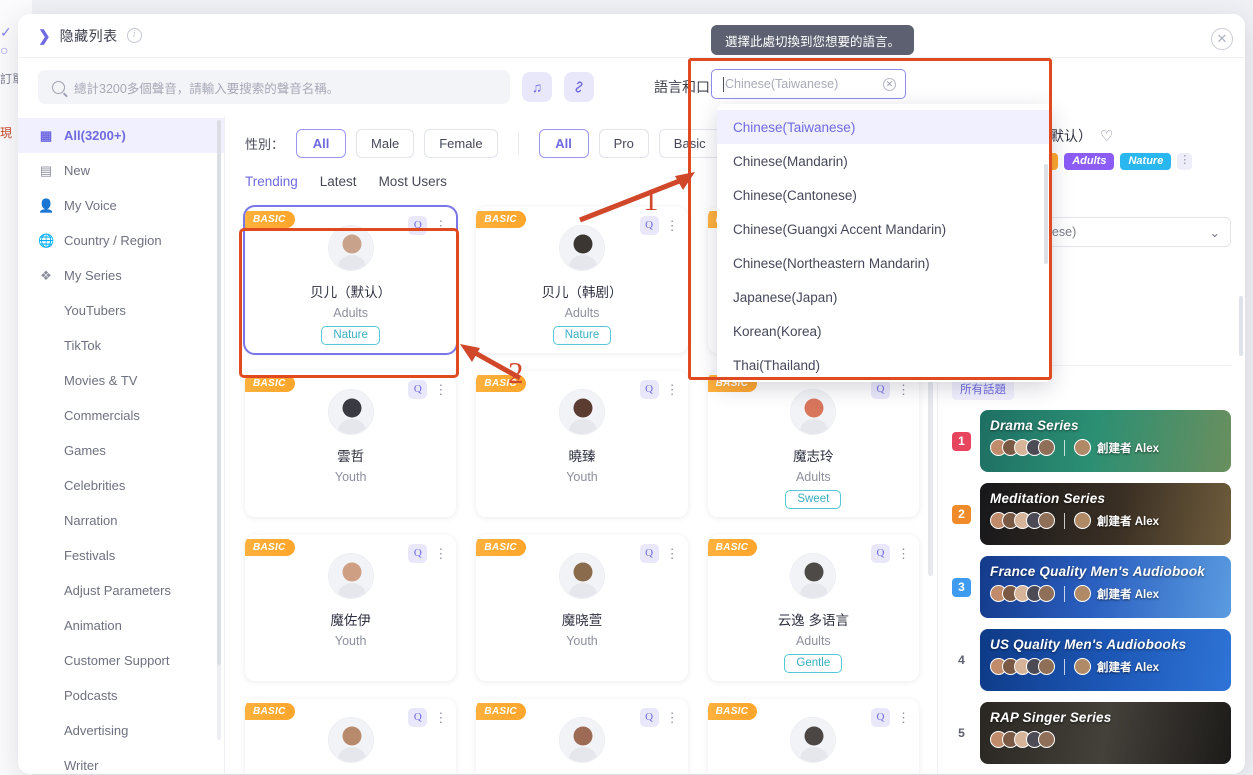  I want to click on sidebar-item-narration: Narration, so click(121, 520).